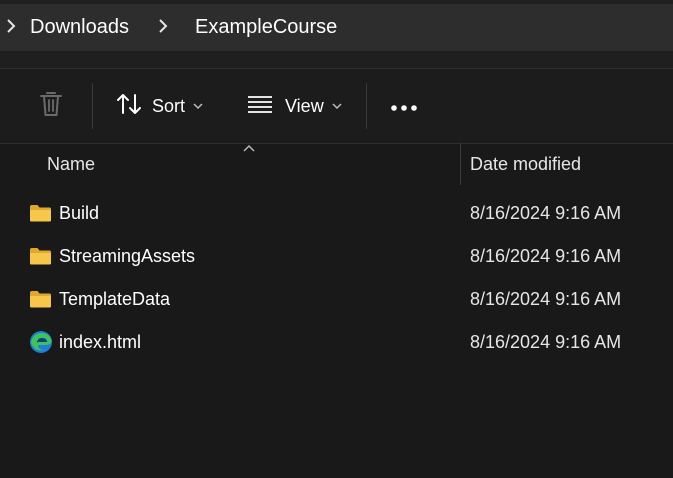 The image size is (673, 478). Describe the element at coordinates (71, 164) in the screenshot. I see `column-header-name: Name` at that location.